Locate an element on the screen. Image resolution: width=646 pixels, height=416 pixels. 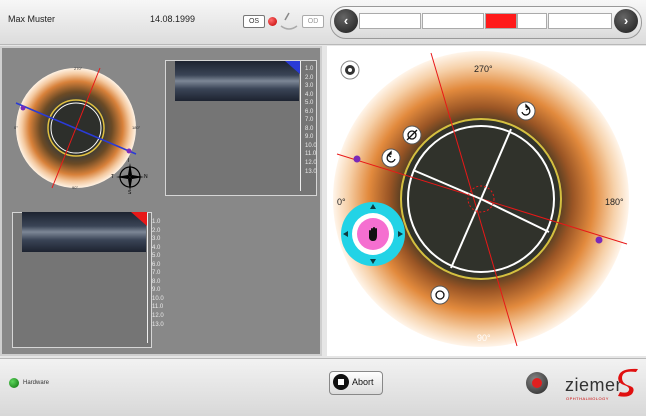
hand-icon is located at coordinates (373, 234).